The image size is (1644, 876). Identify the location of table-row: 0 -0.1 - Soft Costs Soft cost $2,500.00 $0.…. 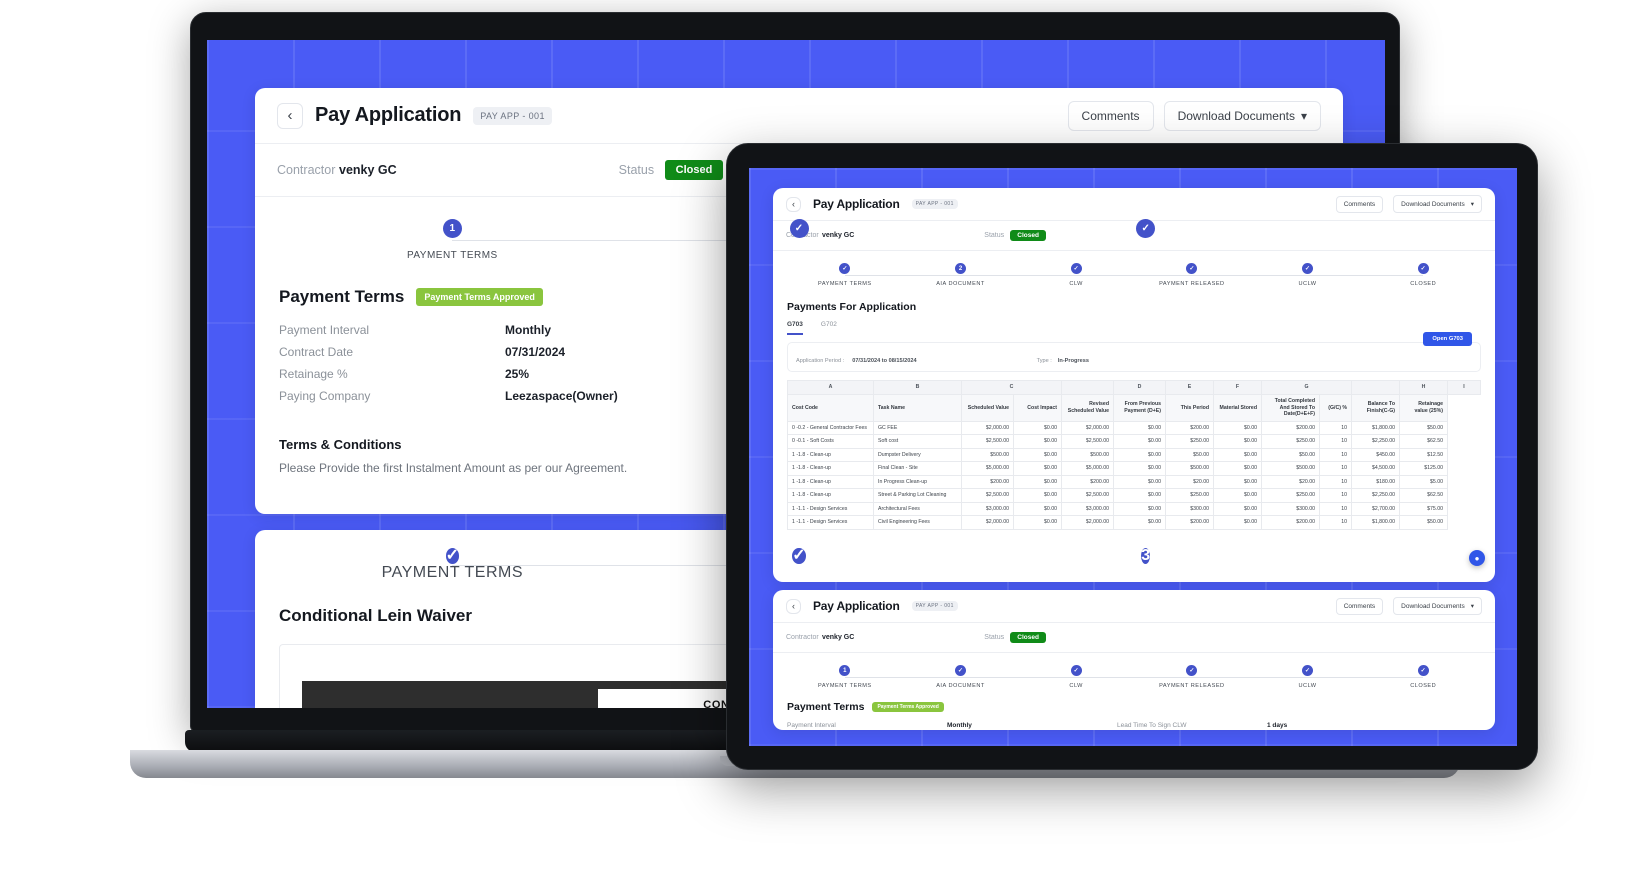
(1134, 441).